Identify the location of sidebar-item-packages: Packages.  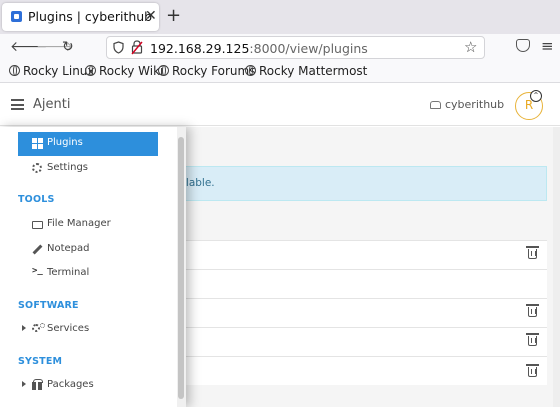
(88, 386).